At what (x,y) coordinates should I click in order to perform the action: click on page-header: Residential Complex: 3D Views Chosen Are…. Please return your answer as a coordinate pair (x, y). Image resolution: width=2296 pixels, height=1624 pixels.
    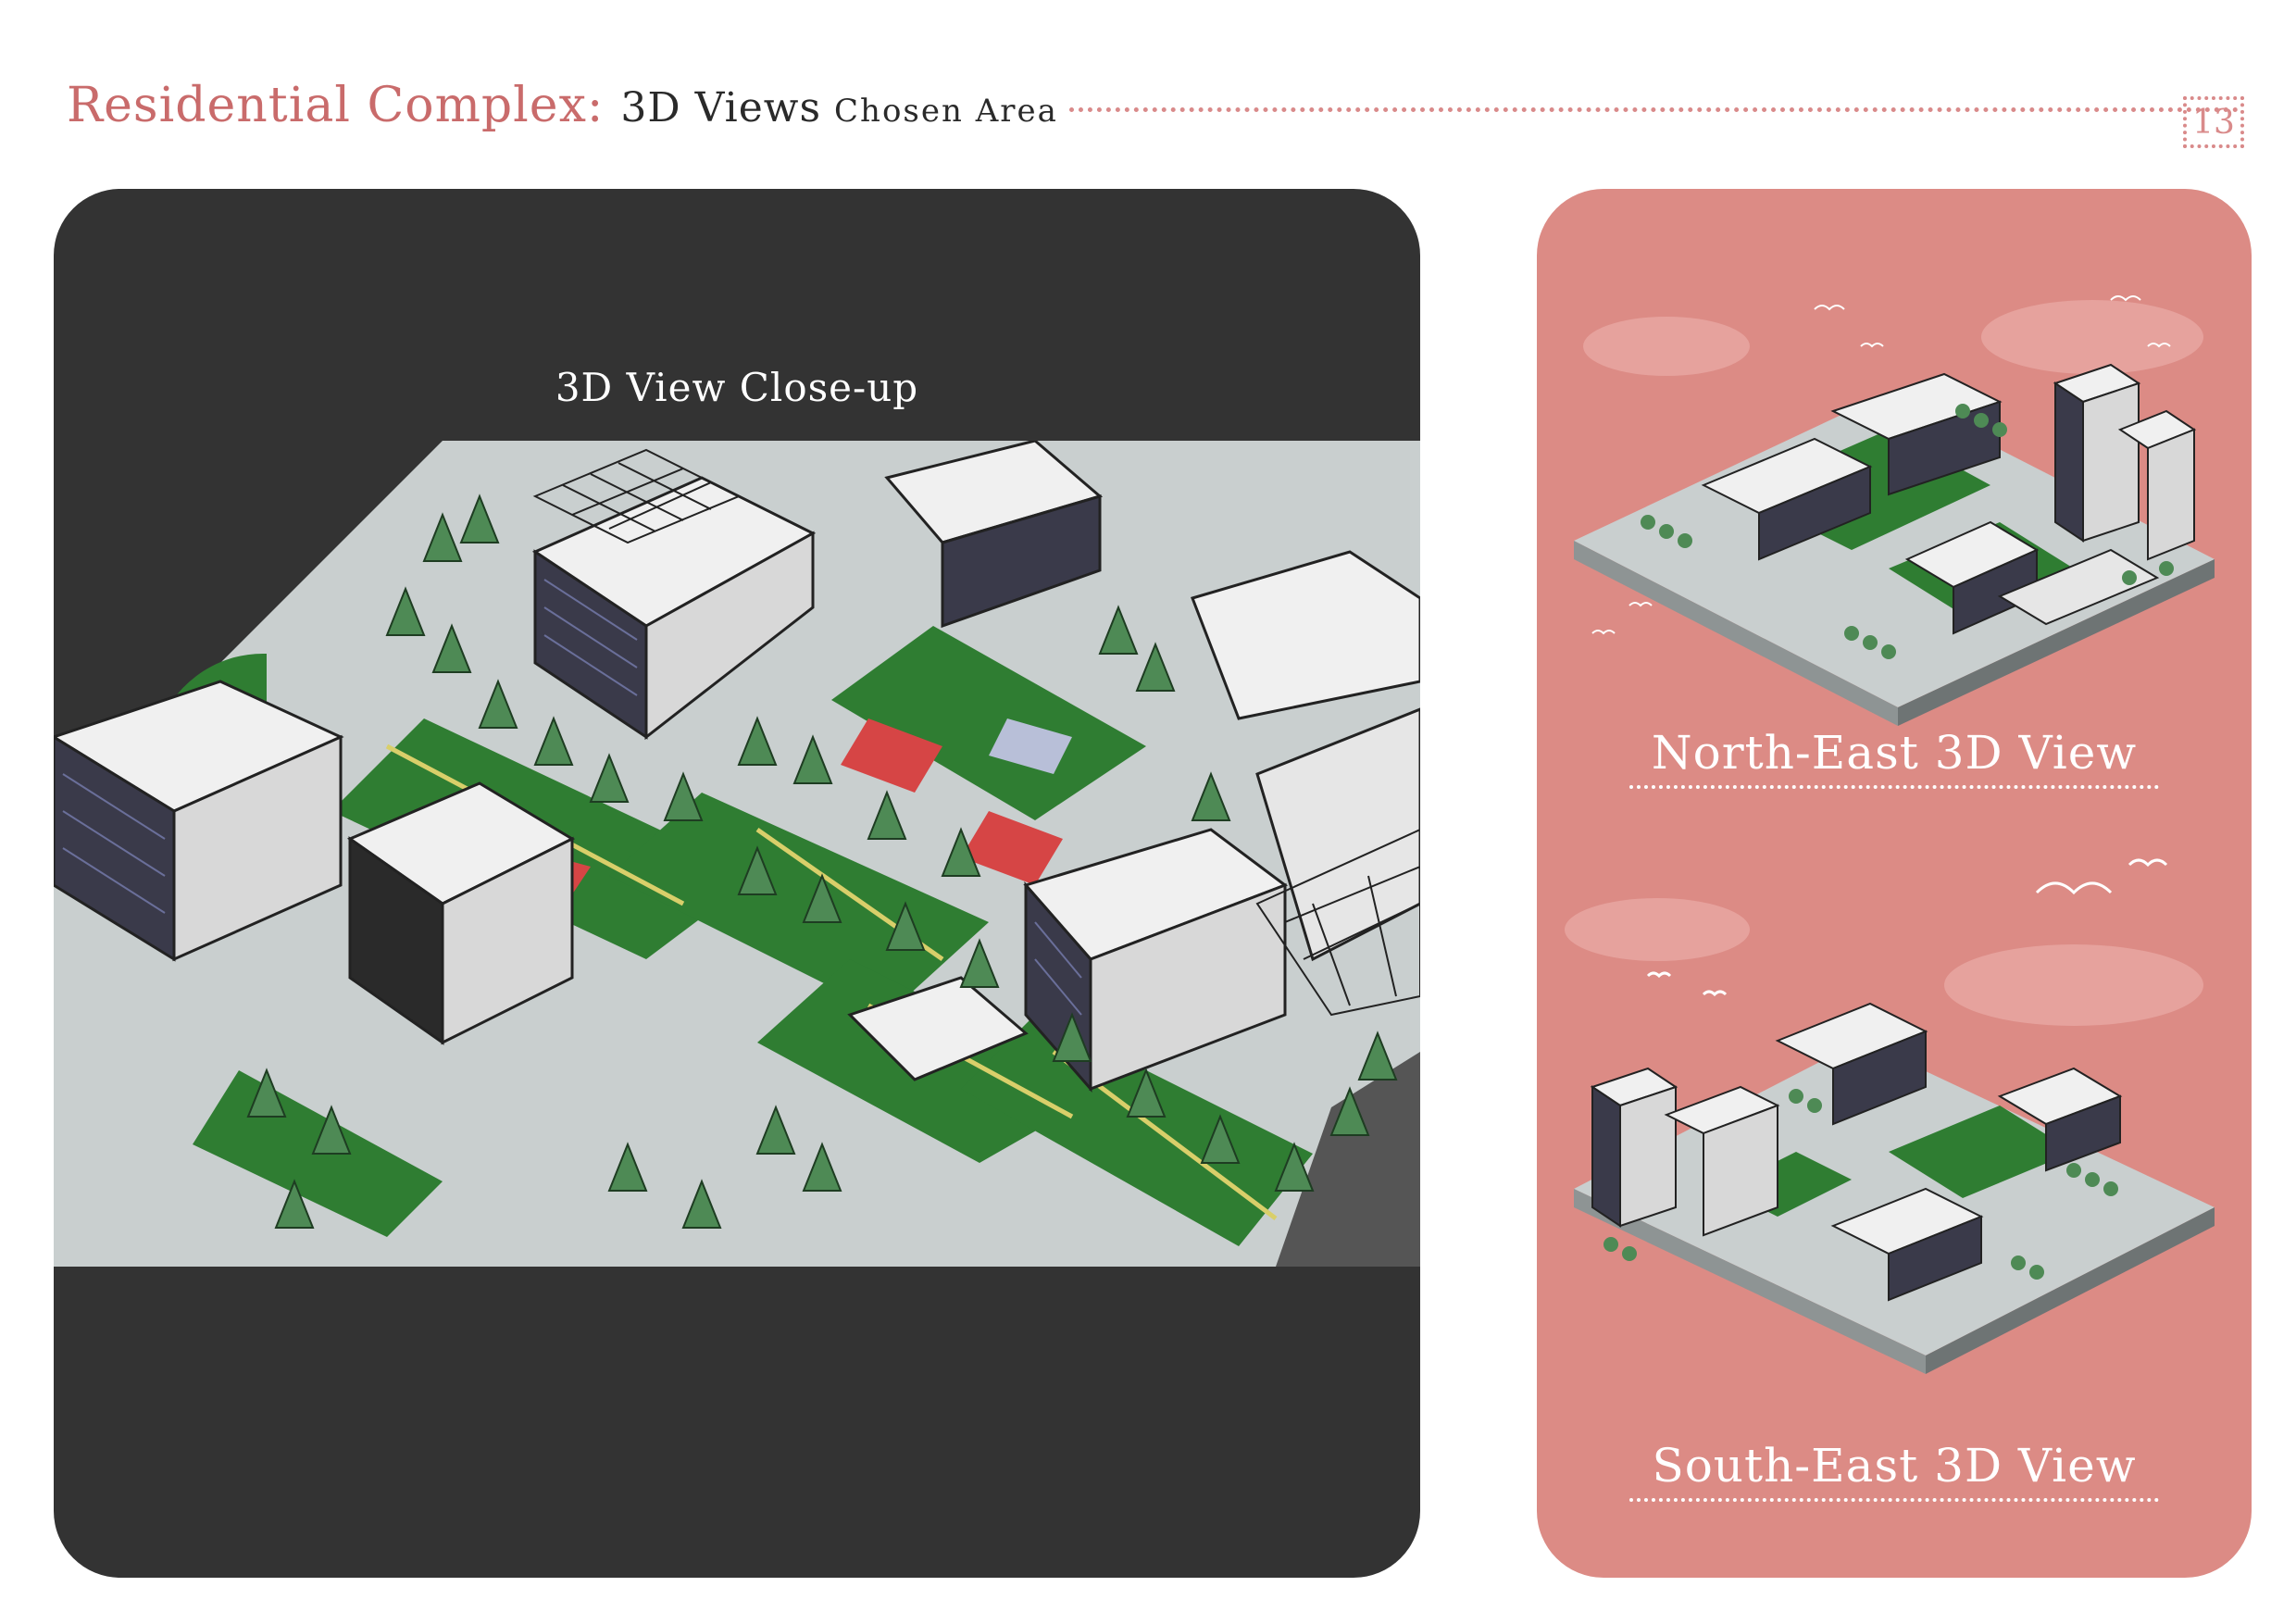
    Looking at the image, I should click on (1159, 110).